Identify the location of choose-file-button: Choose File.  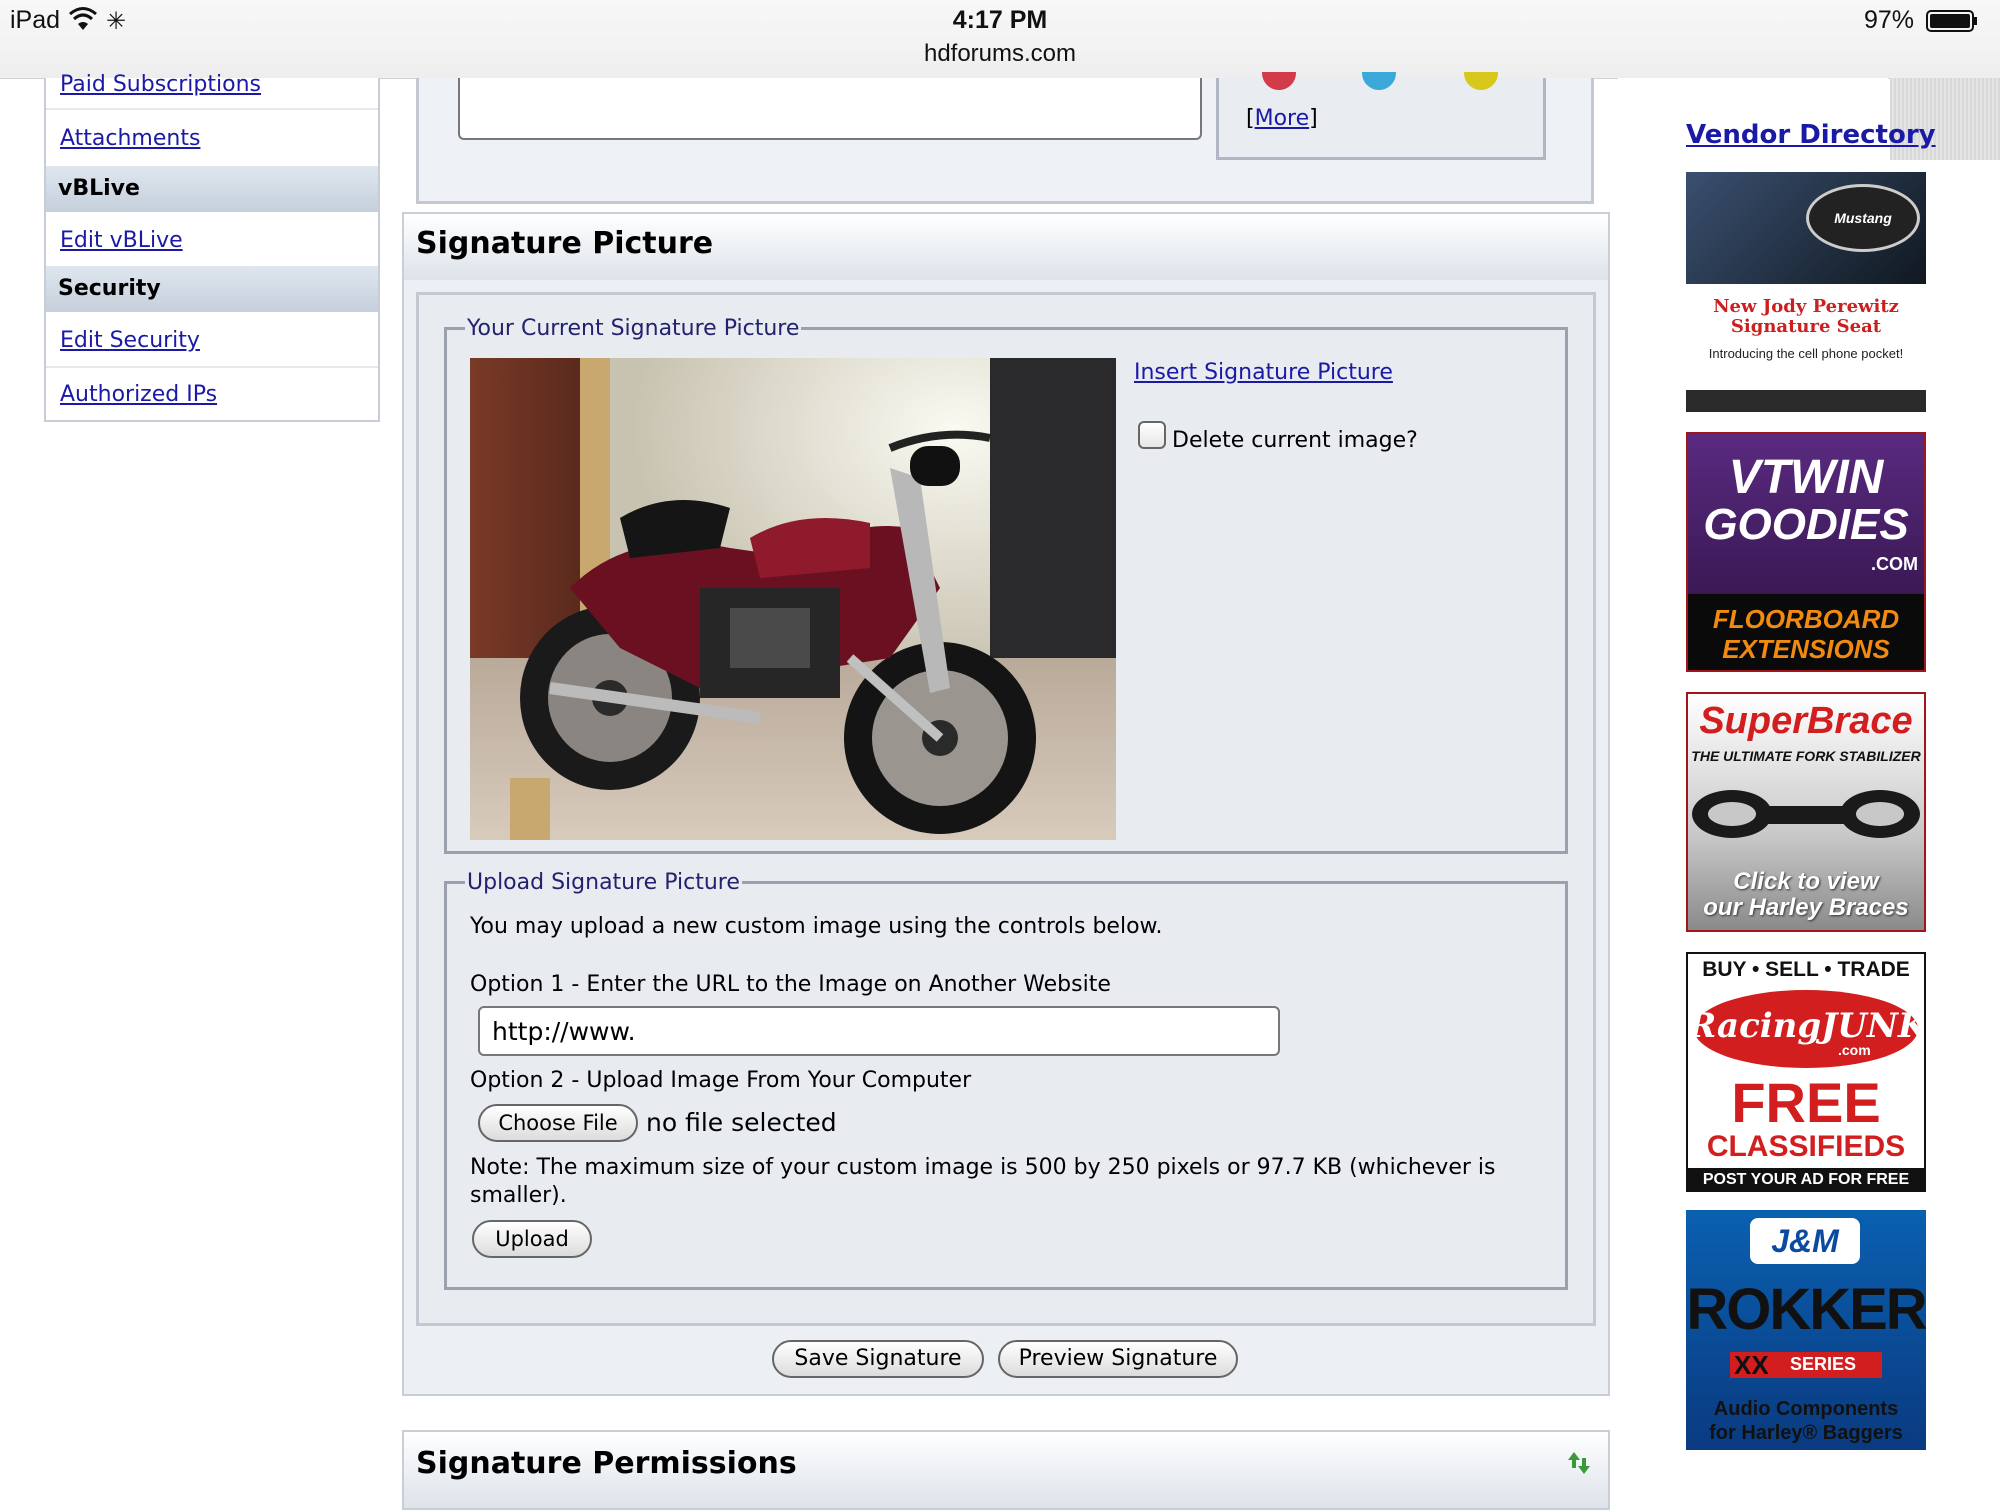
(558, 1123).